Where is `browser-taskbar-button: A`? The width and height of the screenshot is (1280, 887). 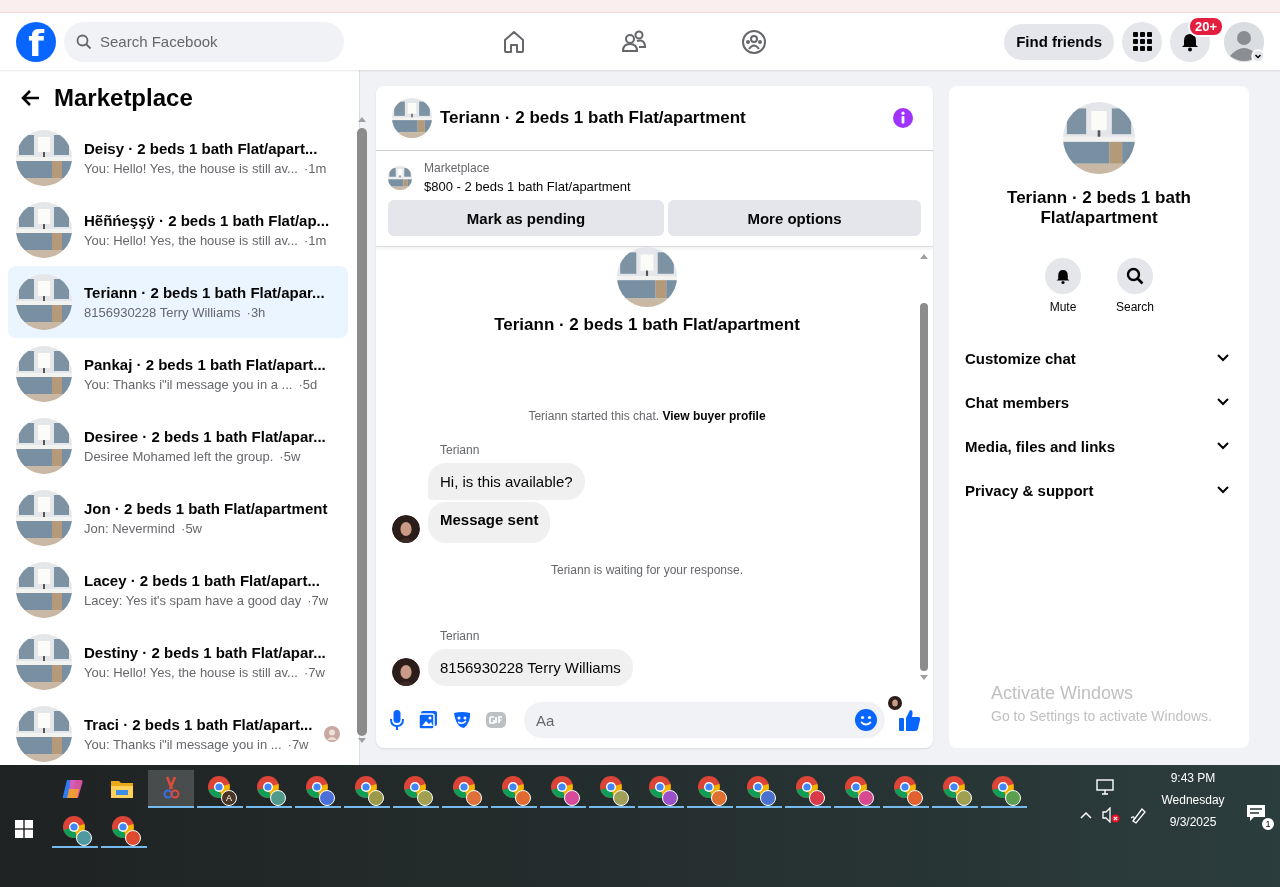 browser-taskbar-button: A is located at coordinates (220, 789).